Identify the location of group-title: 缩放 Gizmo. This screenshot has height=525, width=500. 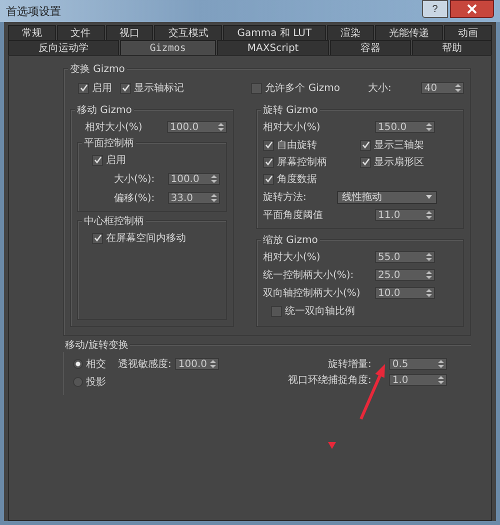
(290, 240).